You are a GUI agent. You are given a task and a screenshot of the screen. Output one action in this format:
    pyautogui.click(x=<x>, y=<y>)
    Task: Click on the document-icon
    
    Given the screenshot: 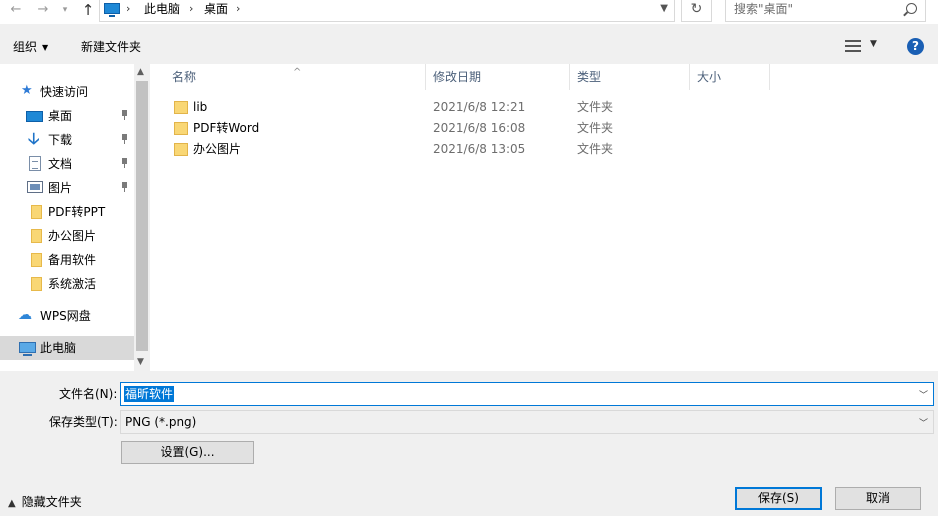 What is the action you would take?
    pyautogui.click(x=35, y=163)
    